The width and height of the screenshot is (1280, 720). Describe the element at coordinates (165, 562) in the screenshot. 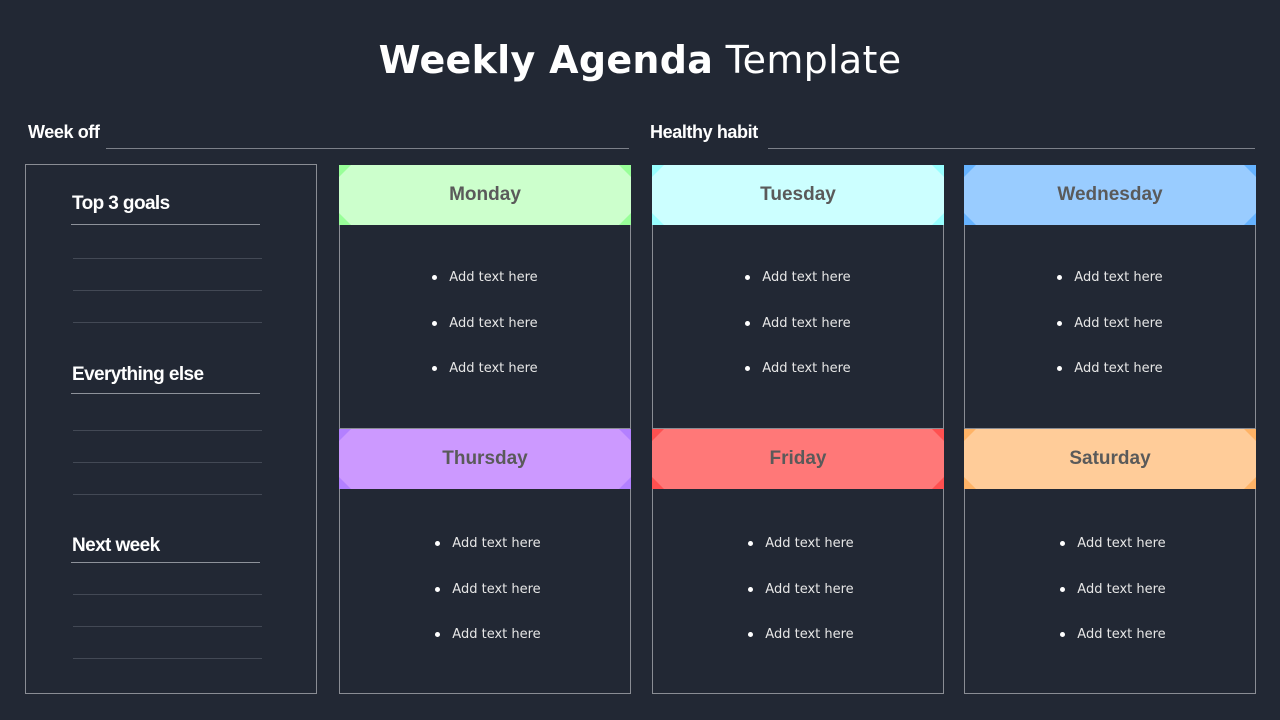

I see `next-week-rule` at that location.